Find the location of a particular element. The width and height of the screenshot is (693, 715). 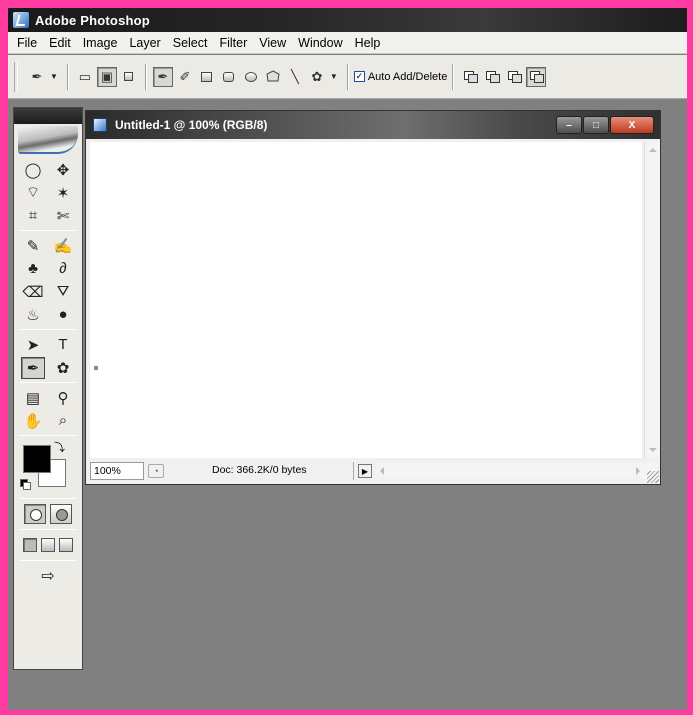

combine-subtract-shape is located at coordinates (492, 77).